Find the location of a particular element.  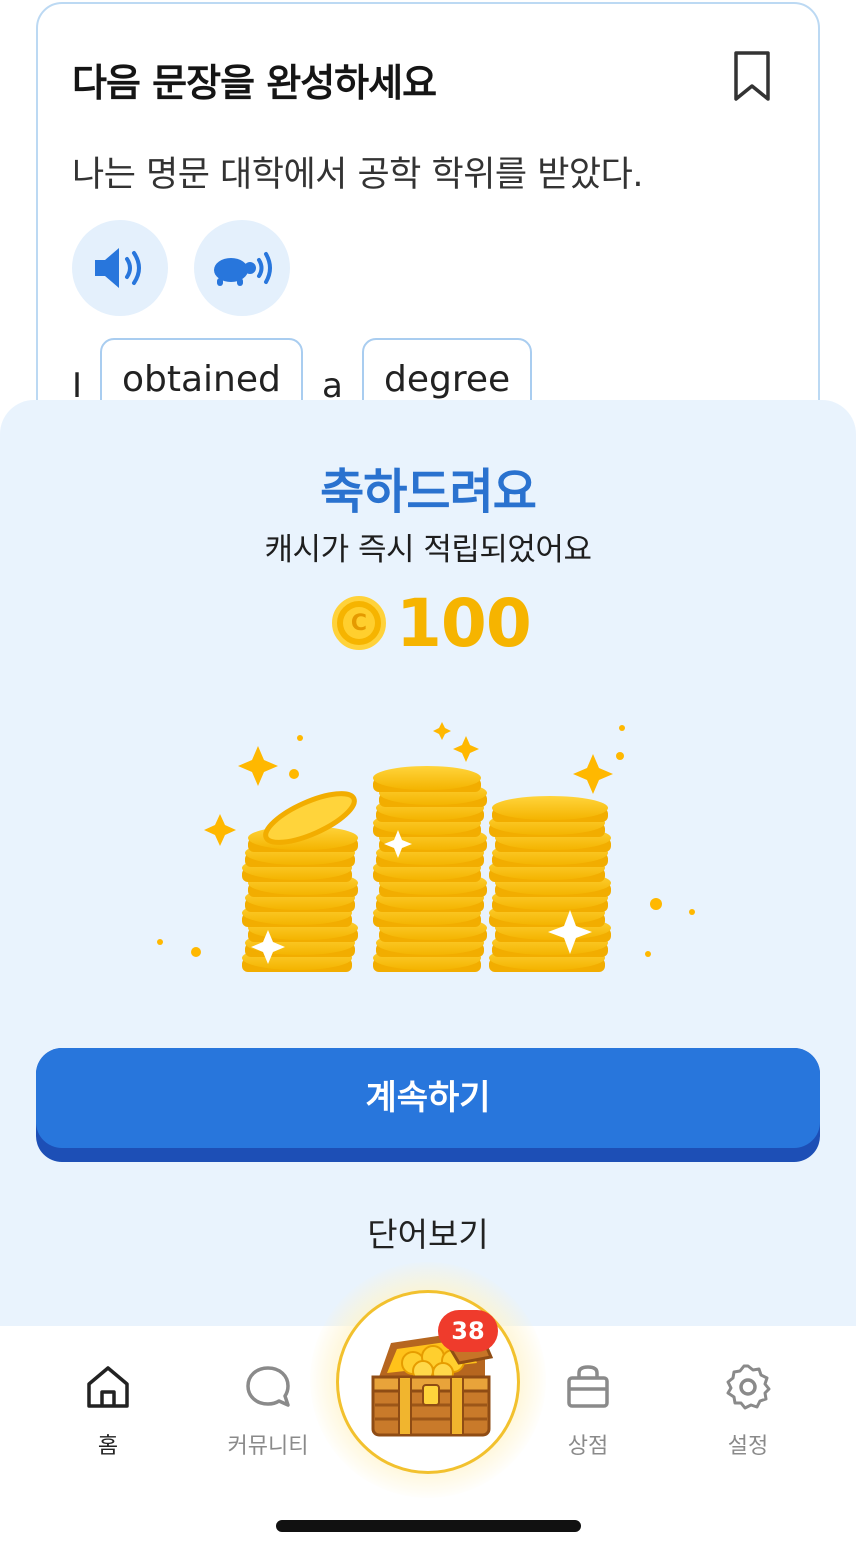

play-audio-button is located at coordinates (120, 268).